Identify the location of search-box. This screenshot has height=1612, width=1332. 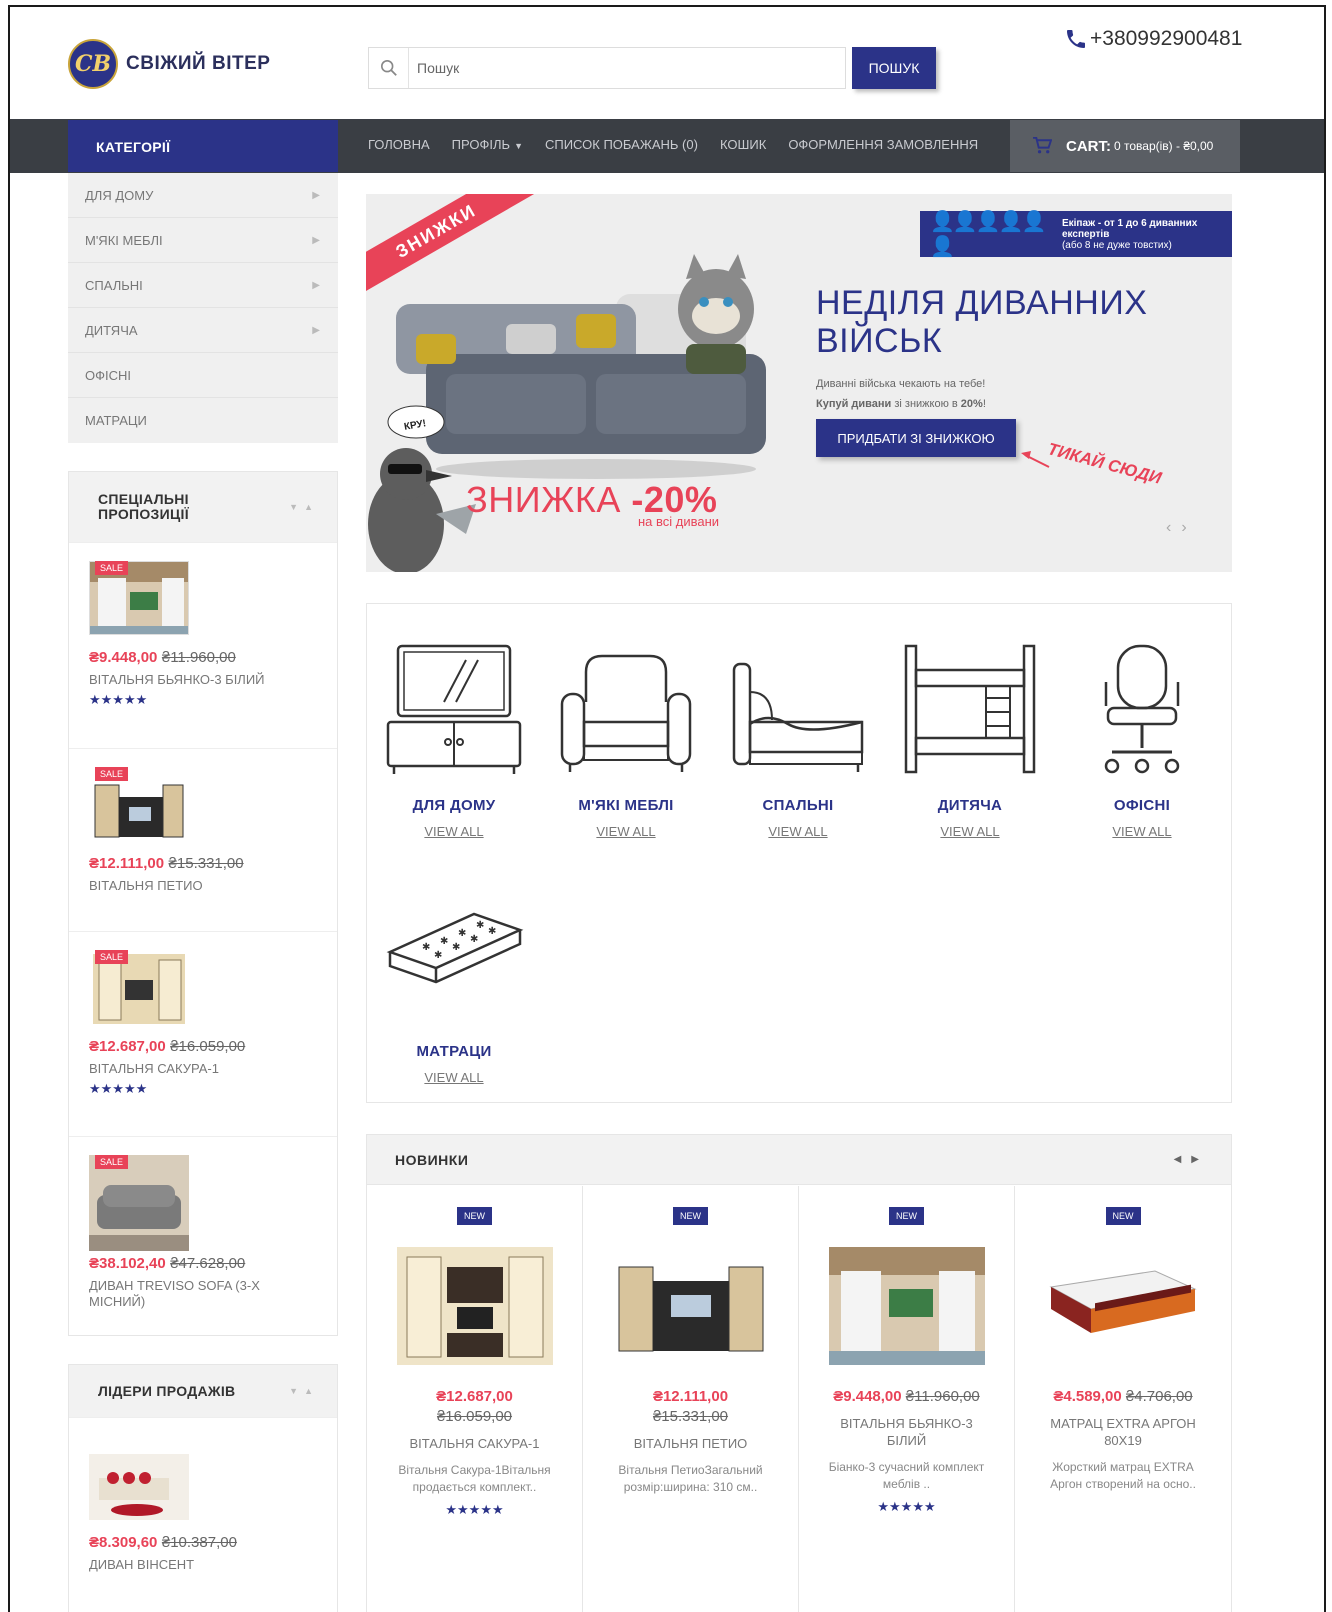
(607, 68).